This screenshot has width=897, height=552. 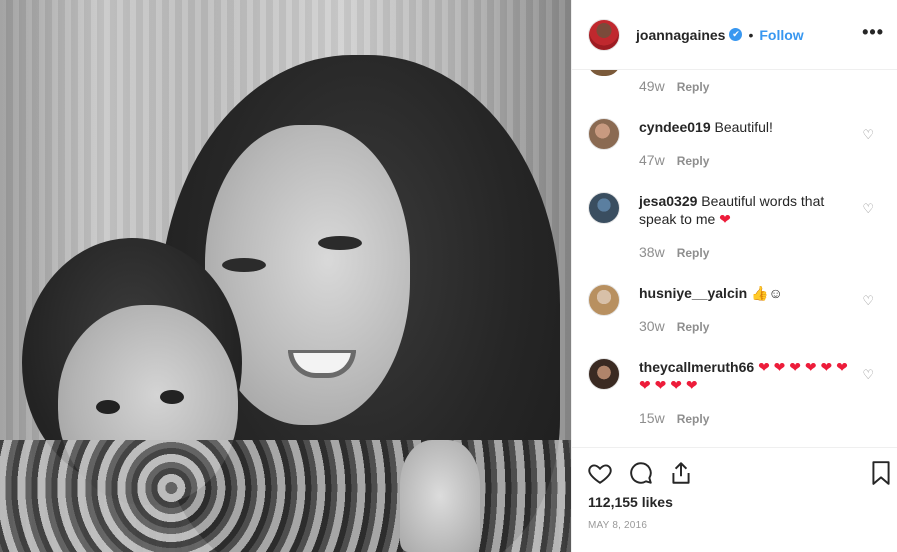 What do you see at coordinates (604, 34) in the screenshot?
I see `author-avatar` at bounding box center [604, 34].